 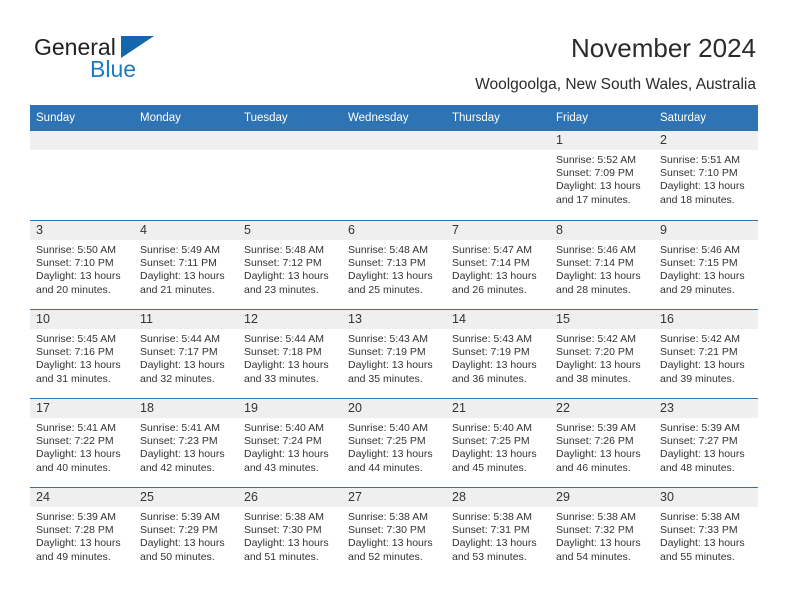 What do you see at coordinates (186, 118) in the screenshot?
I see `weekday-header-monday: Monday` at bounding box center [186, 118].